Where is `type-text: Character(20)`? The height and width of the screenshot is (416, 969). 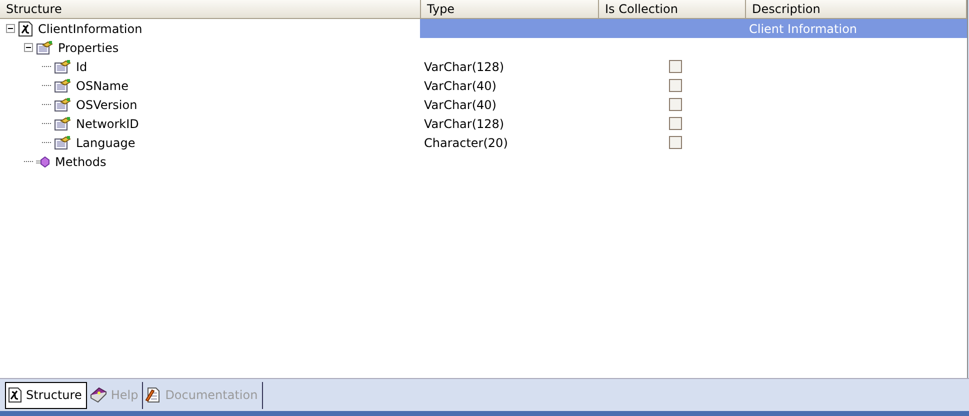
type-text: Character(20) is located at coordinates (466, 143).